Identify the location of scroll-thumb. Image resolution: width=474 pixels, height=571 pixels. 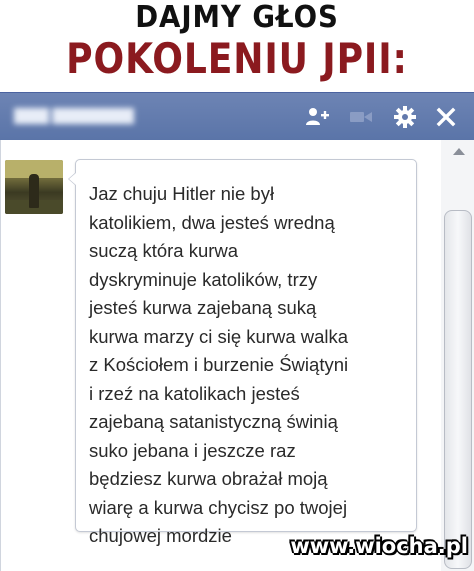
(458, 389).